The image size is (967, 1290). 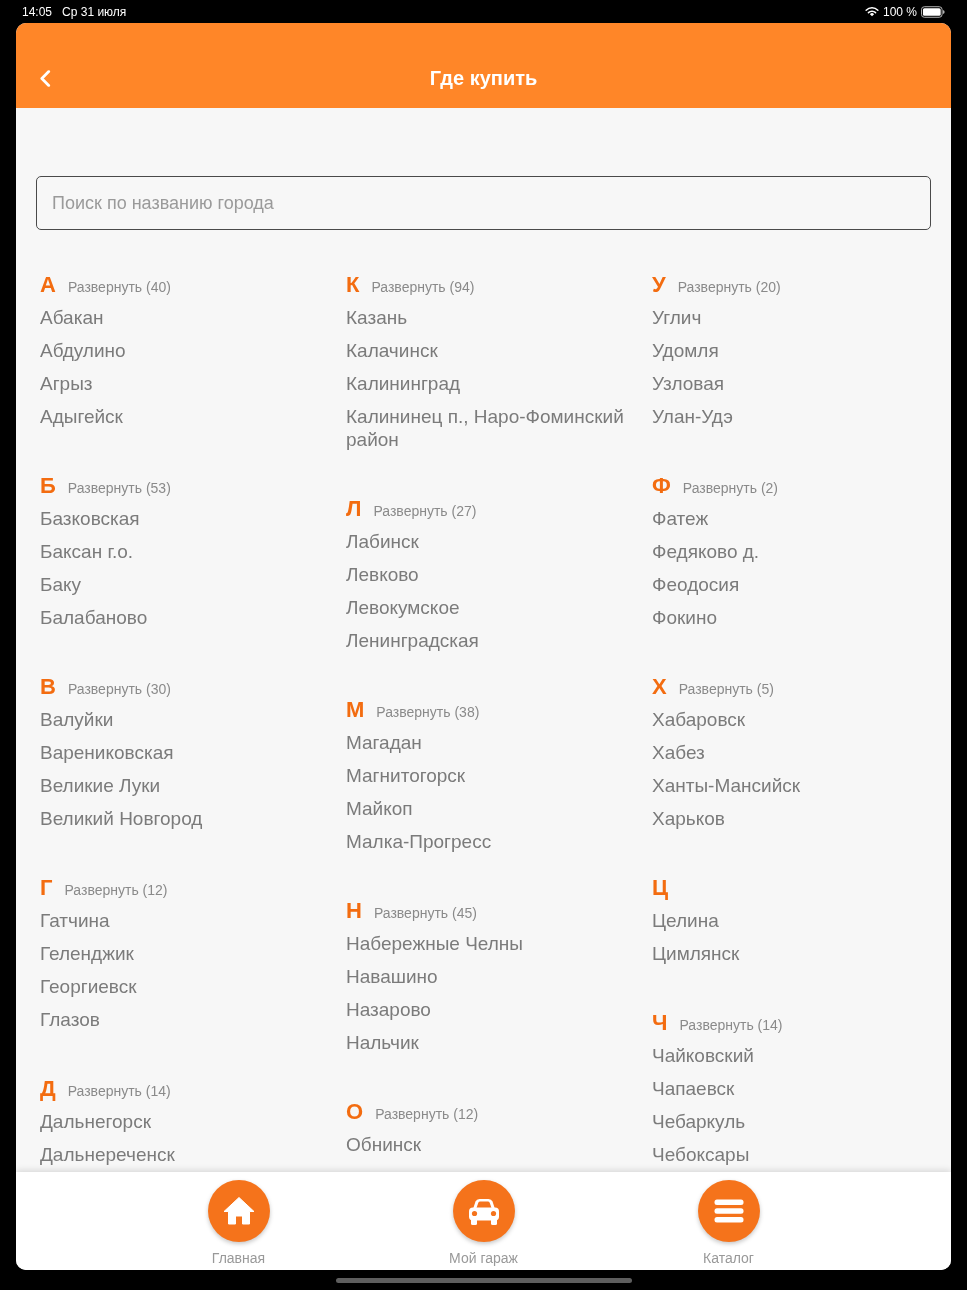 I want to click on city-item: Магнитогорск, so click(x=494, y=775).